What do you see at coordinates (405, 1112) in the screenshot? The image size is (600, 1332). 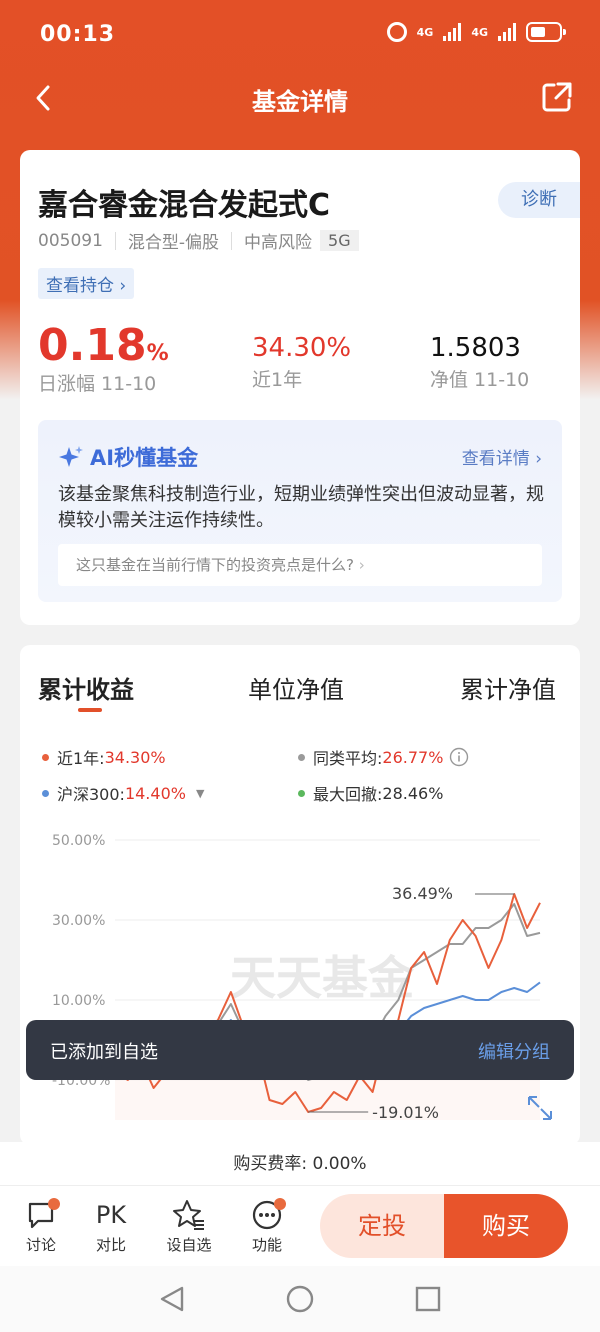 I see `min-annotation: -19.01%` at bounding box center [405, 1112].